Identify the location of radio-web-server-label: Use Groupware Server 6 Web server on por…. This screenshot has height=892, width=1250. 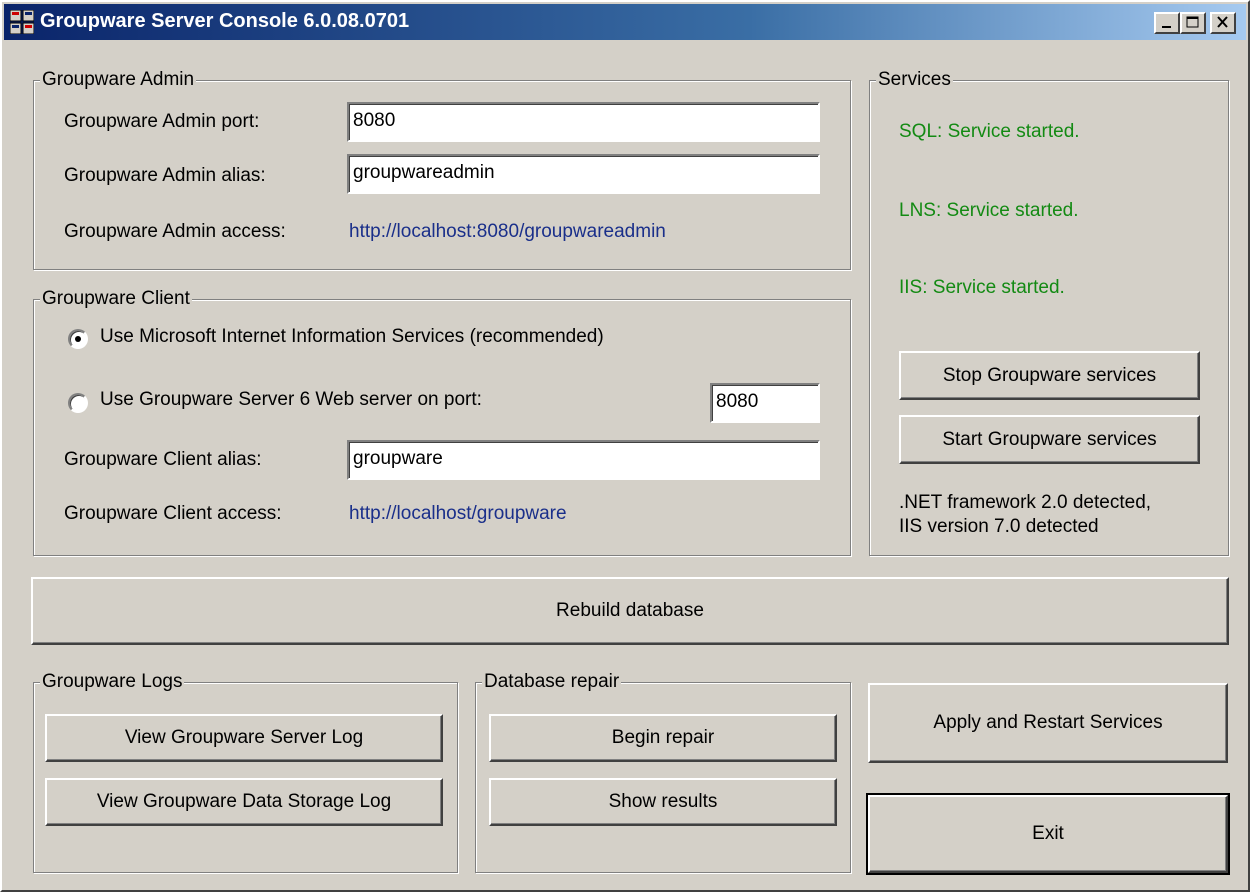
(291, 400).